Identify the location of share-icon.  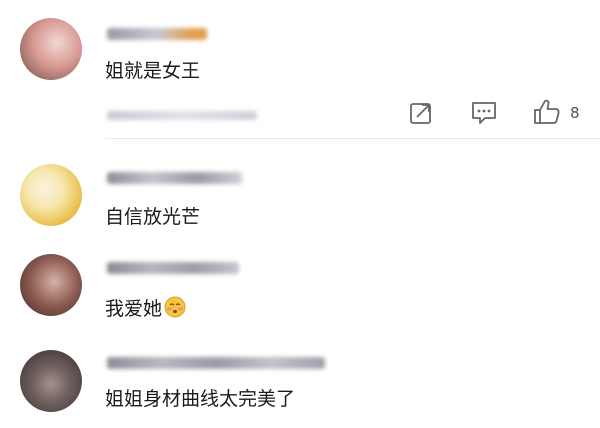
(421, 113).